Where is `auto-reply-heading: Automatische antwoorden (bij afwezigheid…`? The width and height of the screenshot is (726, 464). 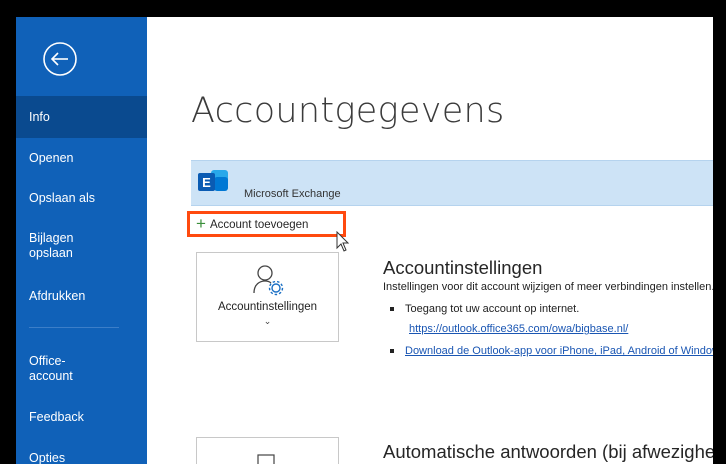
auto-reply-heading: Automatische antwoorden (bij afwezigheid… is located at coordinates (548, 451).